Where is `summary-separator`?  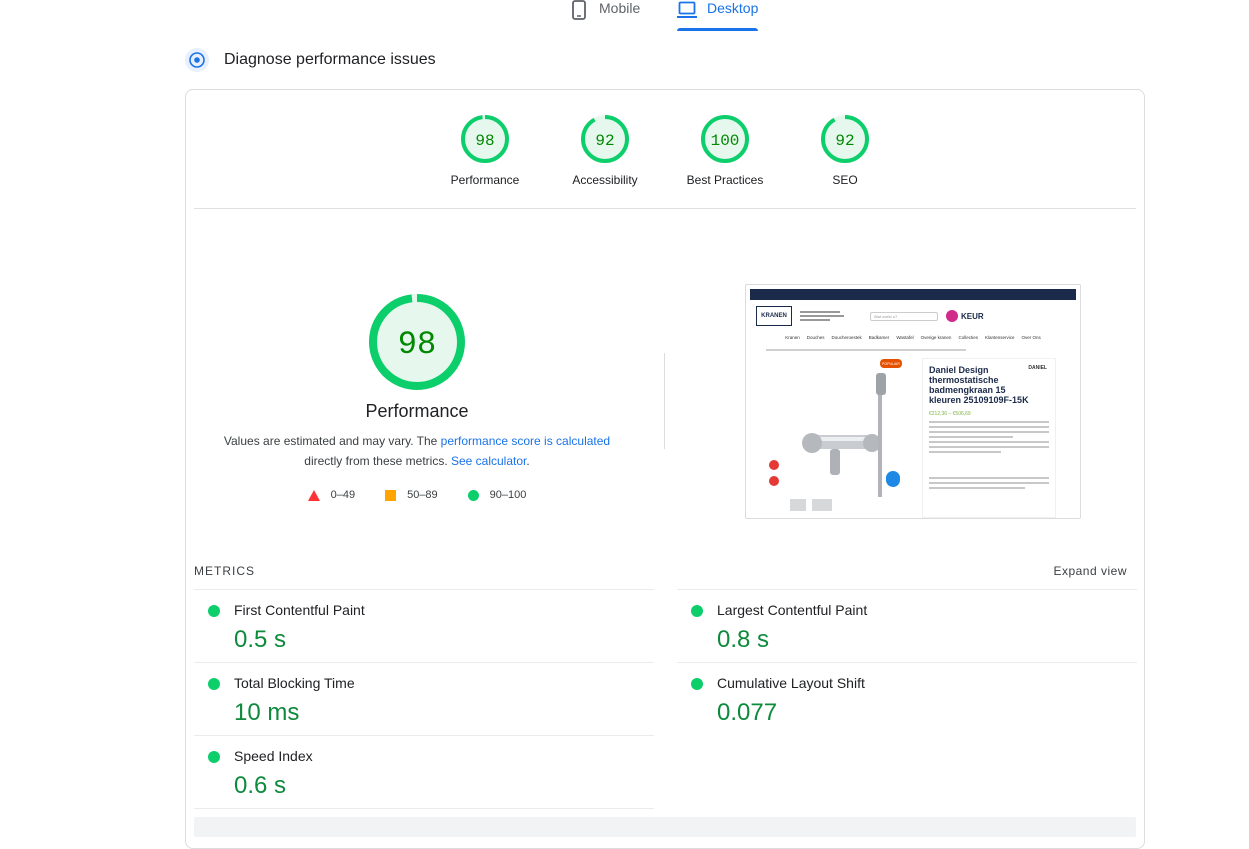
summary-separator is located at coordinates (664, 401).